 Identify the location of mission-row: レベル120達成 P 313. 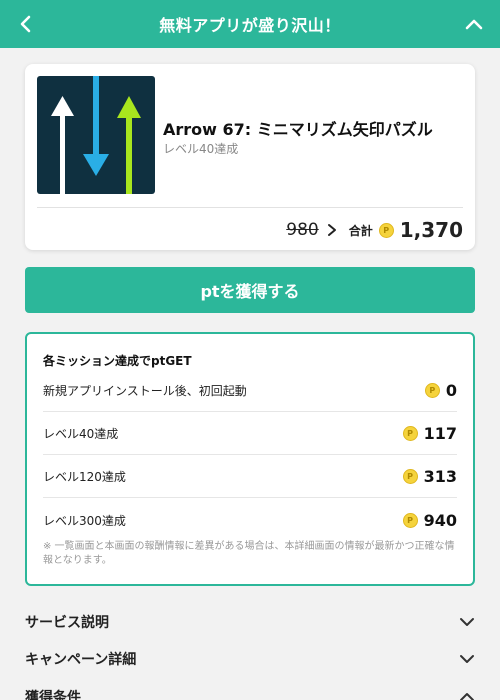
(250, 477).